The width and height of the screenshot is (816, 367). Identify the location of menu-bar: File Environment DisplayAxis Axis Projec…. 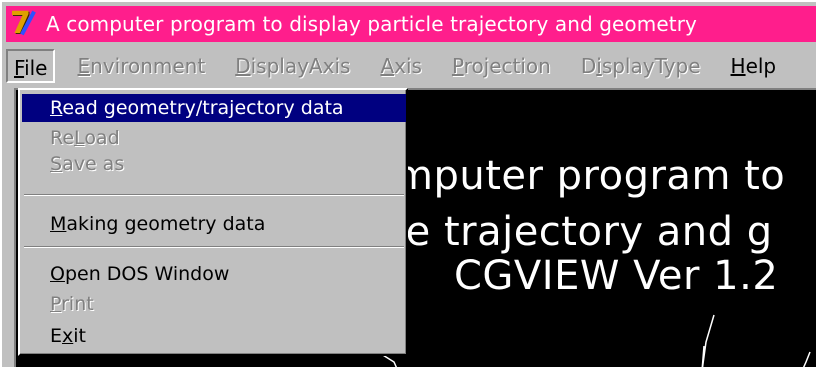
(411, 66).